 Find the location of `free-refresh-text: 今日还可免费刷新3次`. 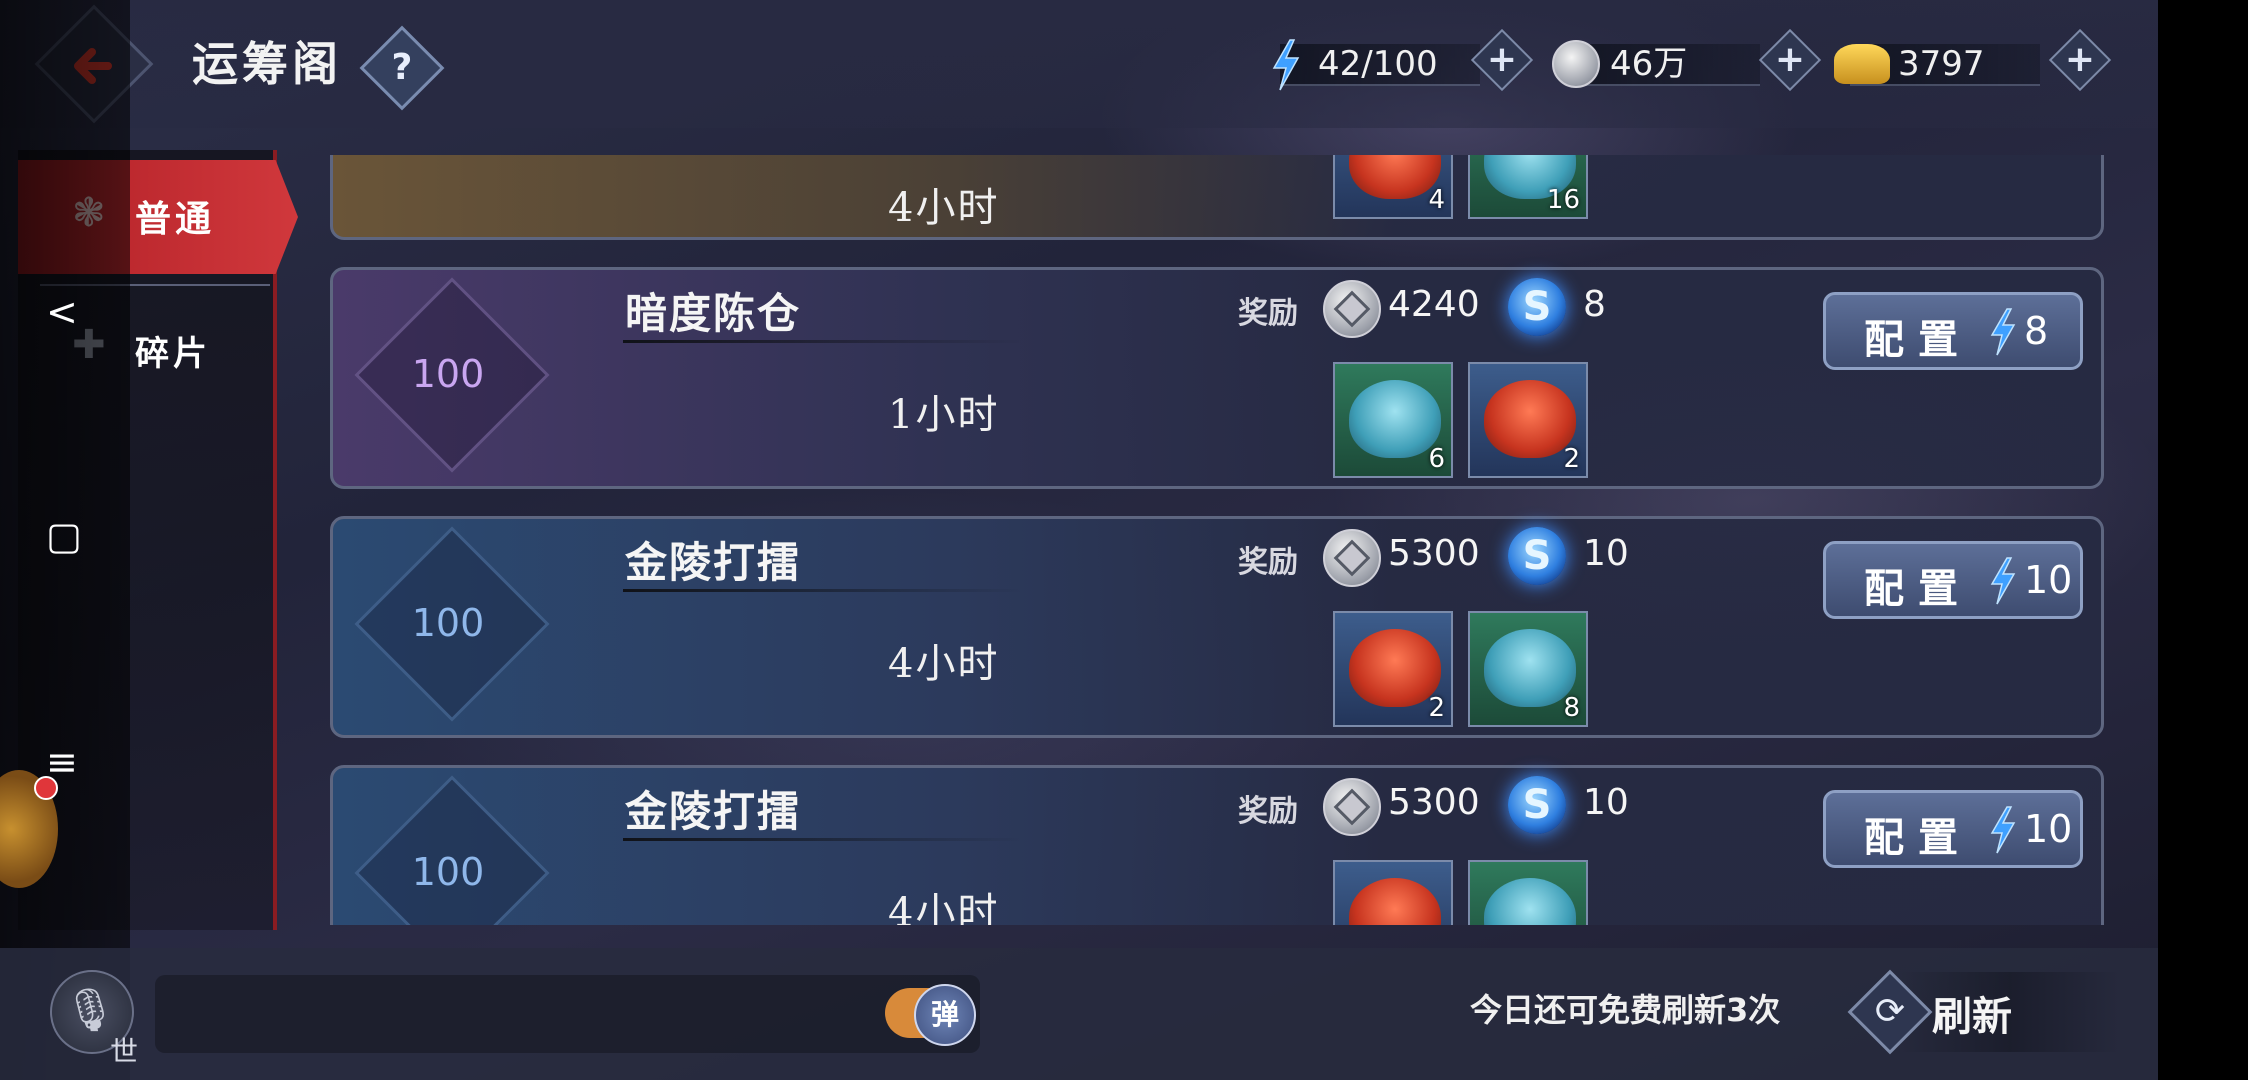

free-refresh-text: 今日还可免费刷新3次 is located at coordinates (1625, 1010).